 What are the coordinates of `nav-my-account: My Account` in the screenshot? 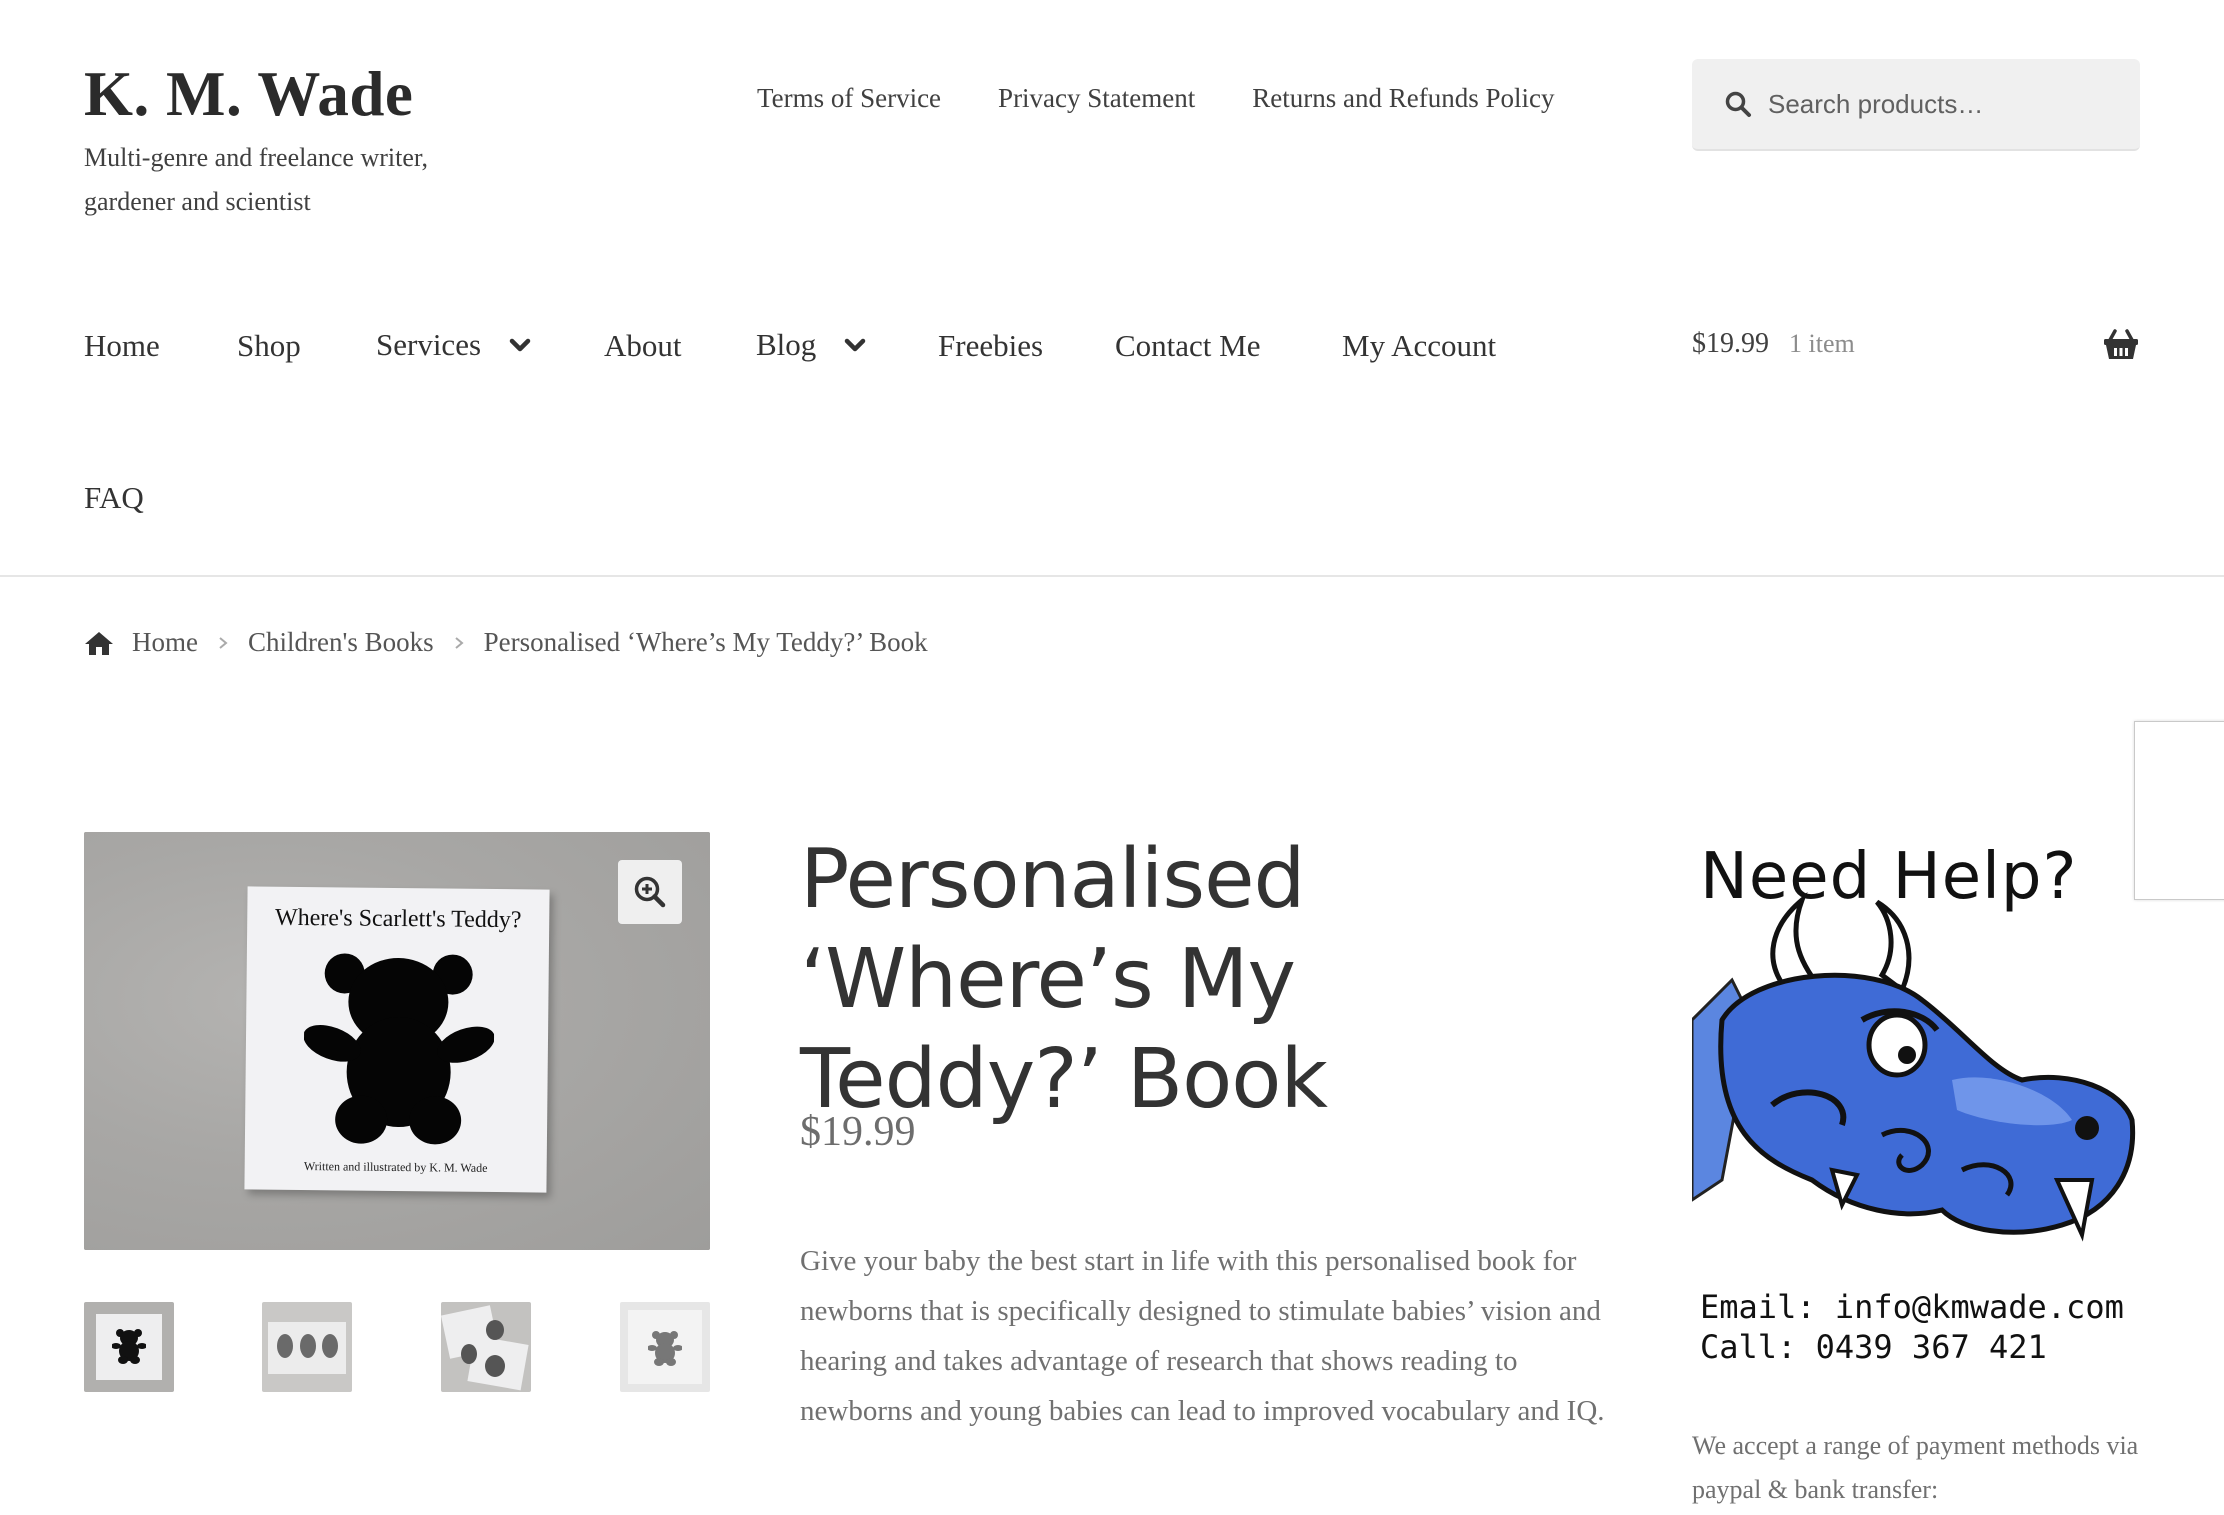 It's located at (1419, 346).